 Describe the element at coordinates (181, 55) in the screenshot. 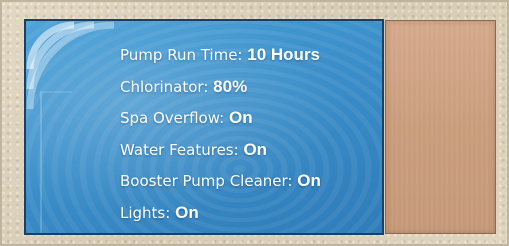

I see `status-label: Pump Run Time:` at that location.